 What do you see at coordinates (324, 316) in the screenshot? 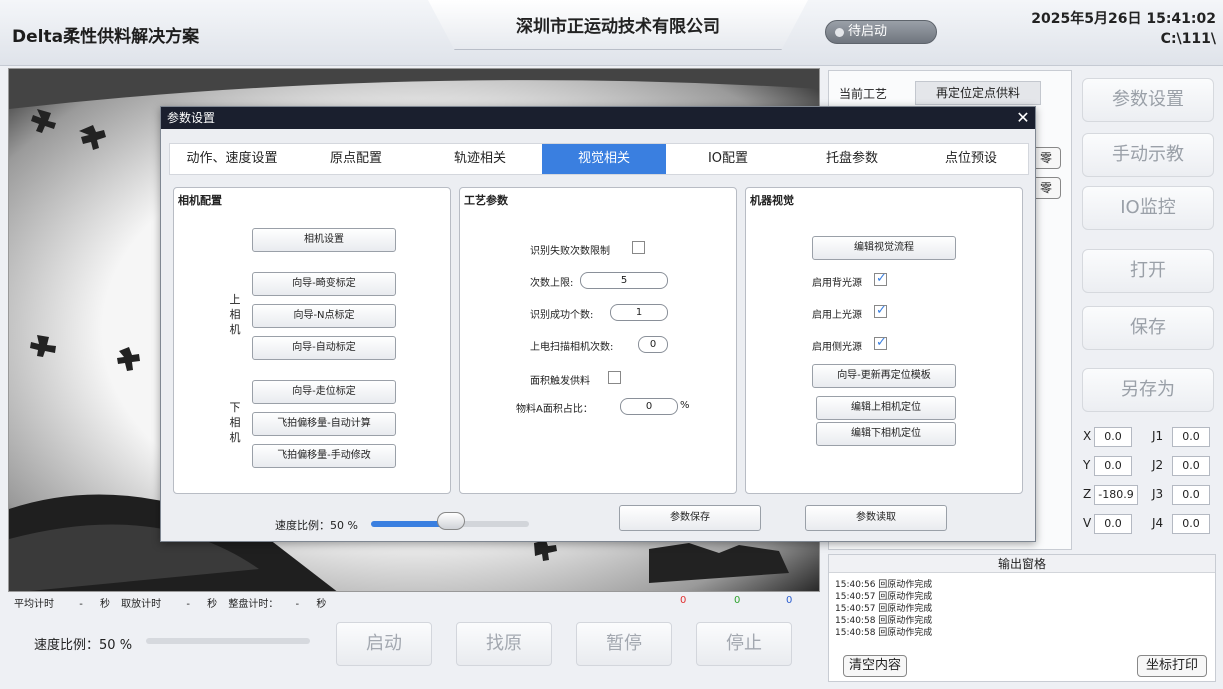
I see `n-point-calibration-button: 向导-N点标定` at bounding box center [324, 316].